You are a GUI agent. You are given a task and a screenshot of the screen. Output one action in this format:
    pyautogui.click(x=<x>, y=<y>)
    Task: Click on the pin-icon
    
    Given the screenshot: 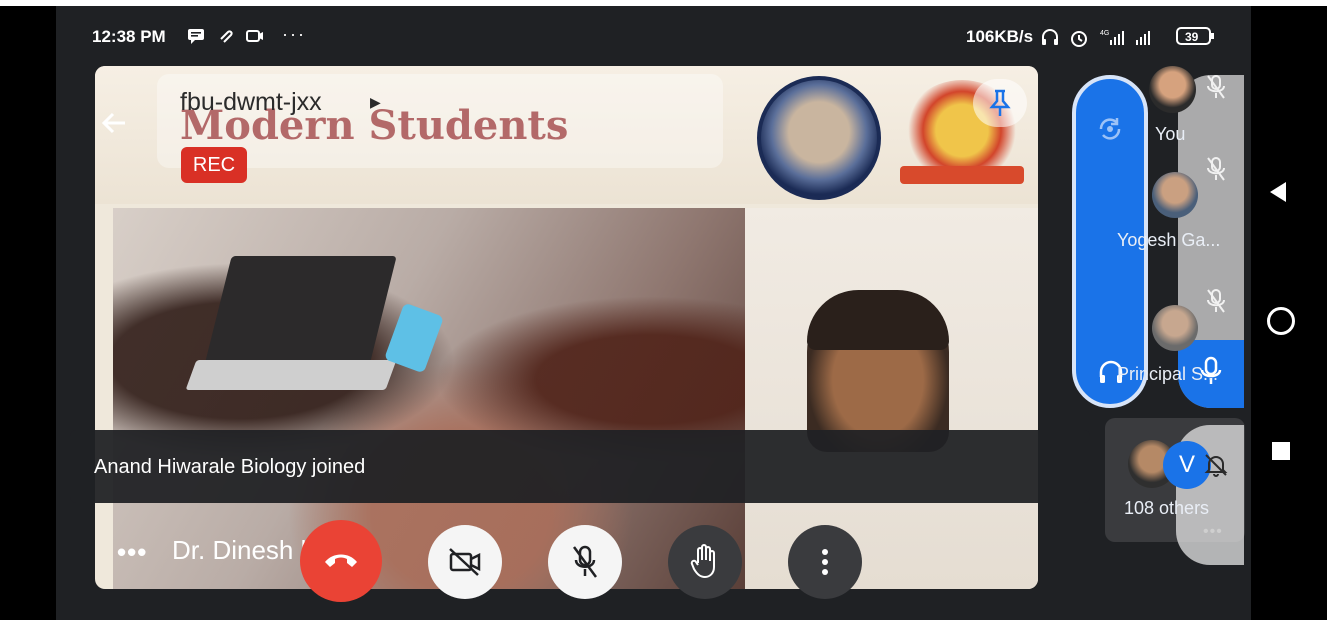 What is the action you would take?
    pyautogui.click(x=1000, y=102)
    